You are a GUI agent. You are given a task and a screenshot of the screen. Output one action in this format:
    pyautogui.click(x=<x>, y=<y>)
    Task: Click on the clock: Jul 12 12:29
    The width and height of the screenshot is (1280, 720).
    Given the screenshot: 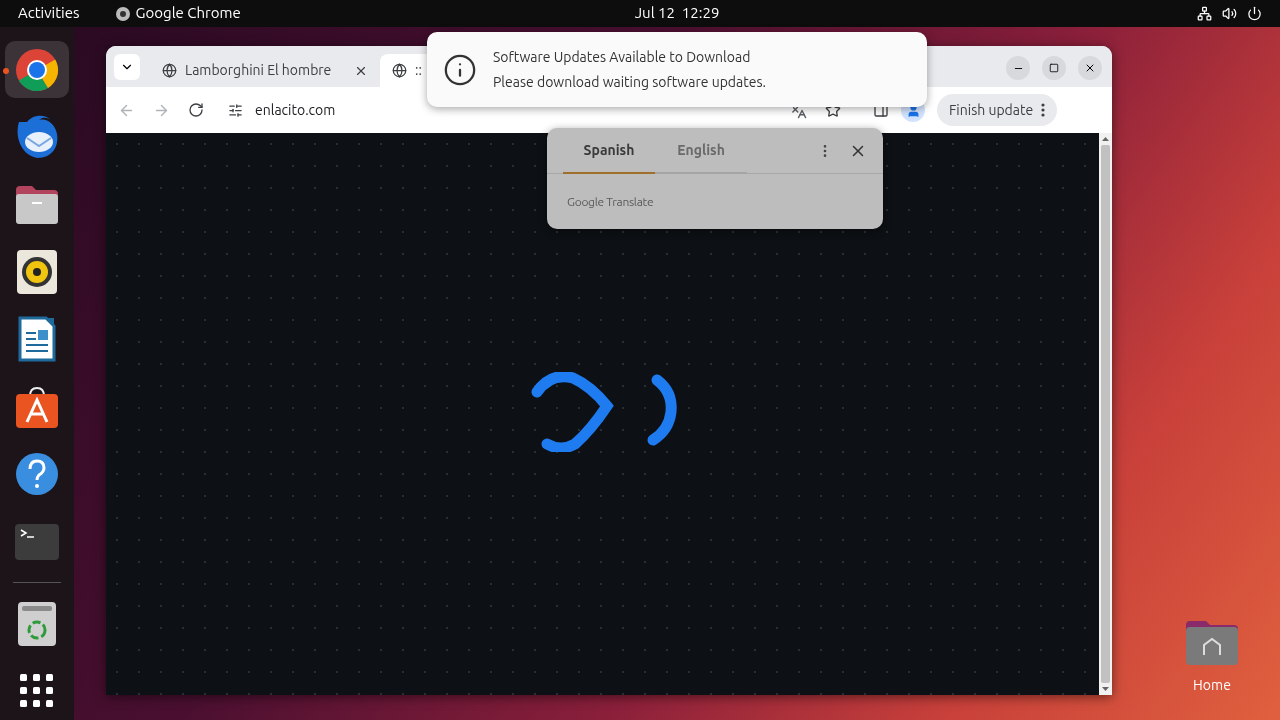 What is the action you would take?
    pyautogui.click(x=677, y=13)
    